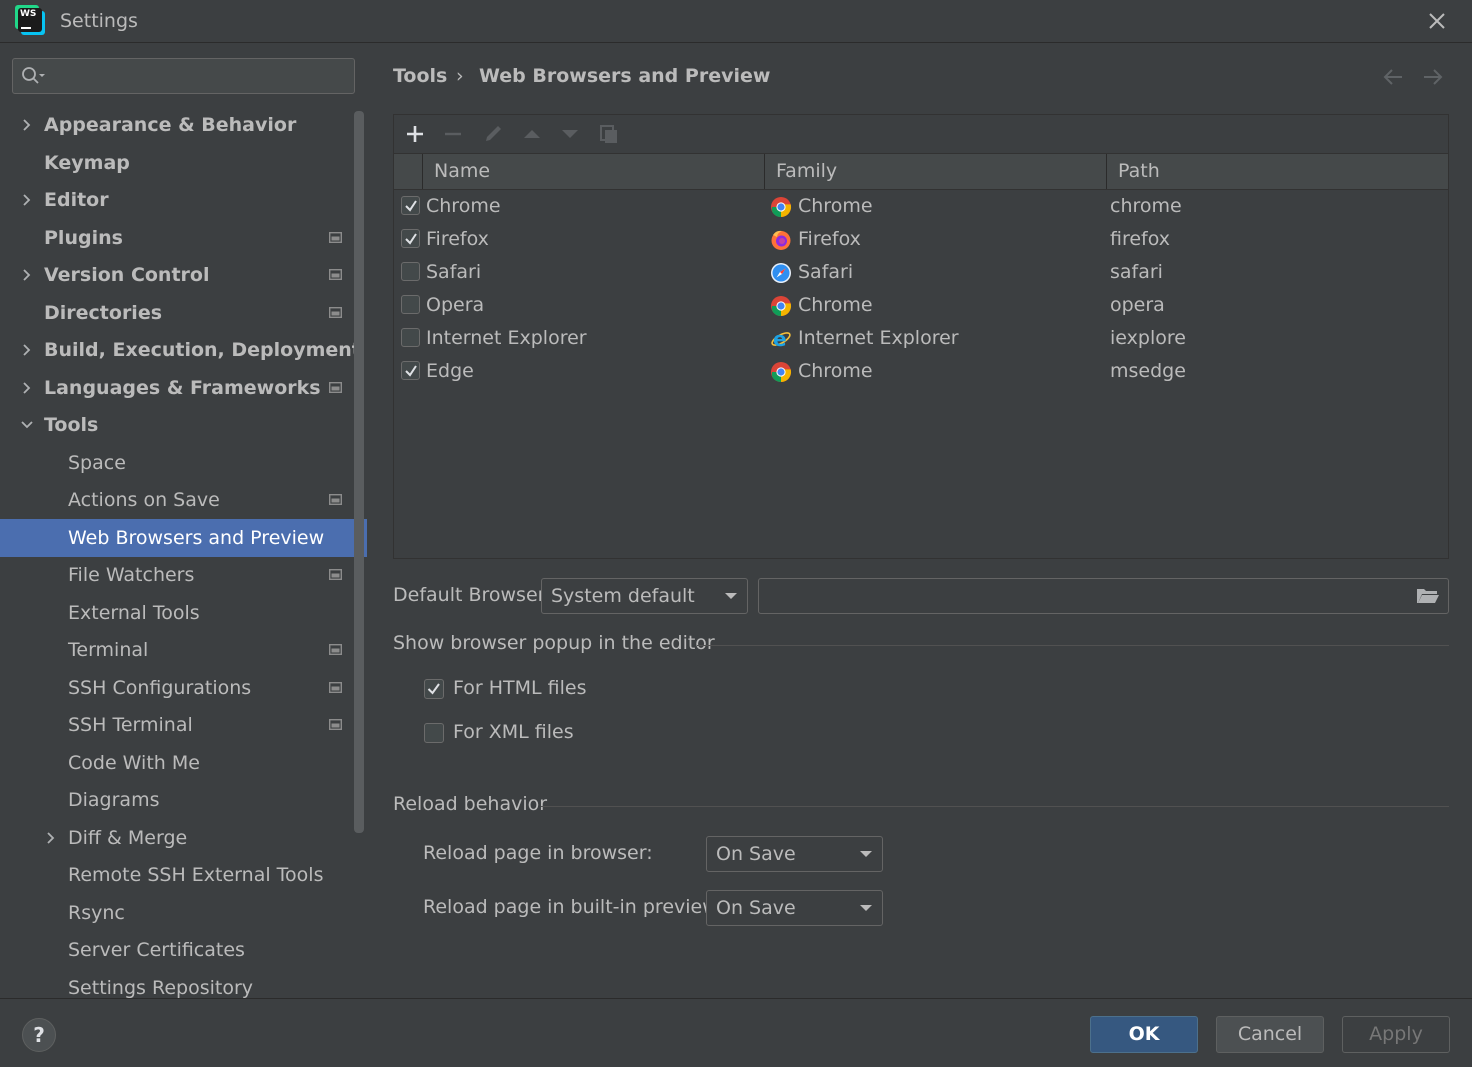 The height and width of the screenshot is (1067, 1472). Describe the element at coordinates (434, 733) in the screenshot. I see `xml-files-checkbox` at that location.